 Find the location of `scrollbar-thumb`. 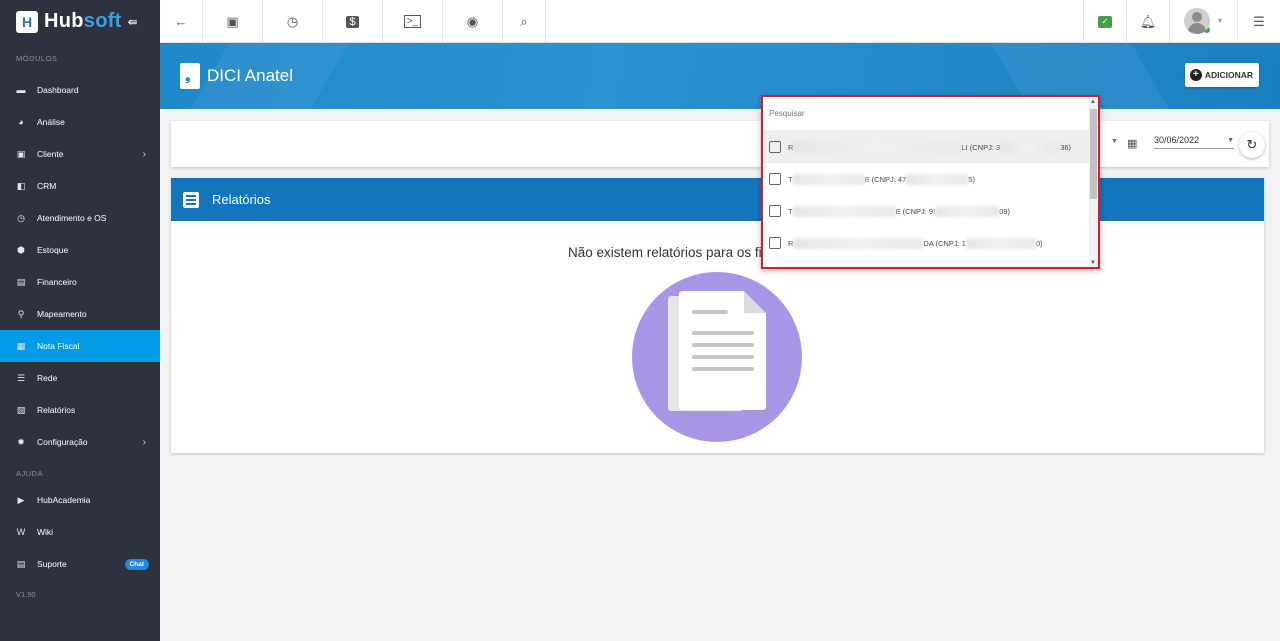

scrollbar-thumb is located at coordinates (1093, 154).